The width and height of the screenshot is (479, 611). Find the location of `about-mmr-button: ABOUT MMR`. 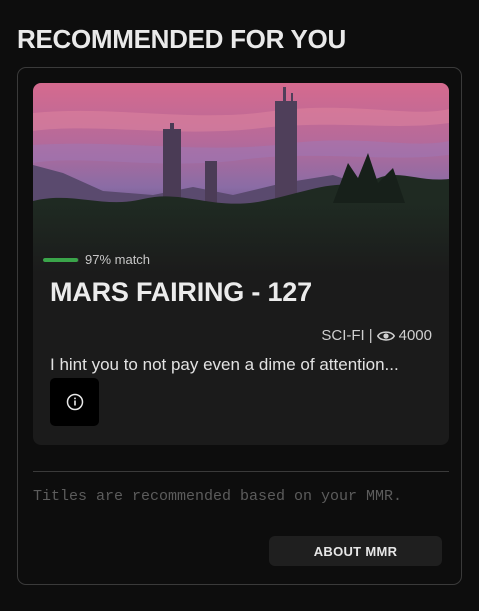

about-mmr-button: ABOUT MMR is located at coordinates (355, 551).